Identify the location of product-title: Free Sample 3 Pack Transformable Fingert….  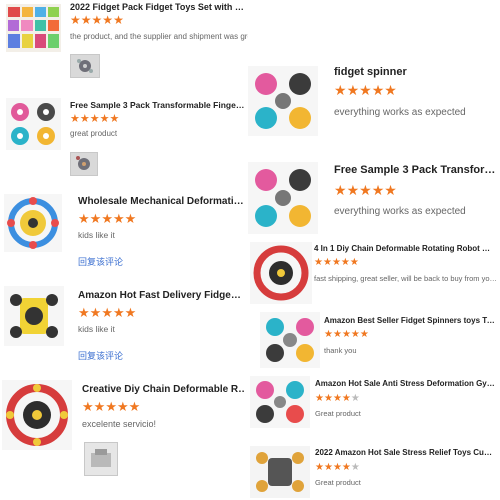
(158, 105).